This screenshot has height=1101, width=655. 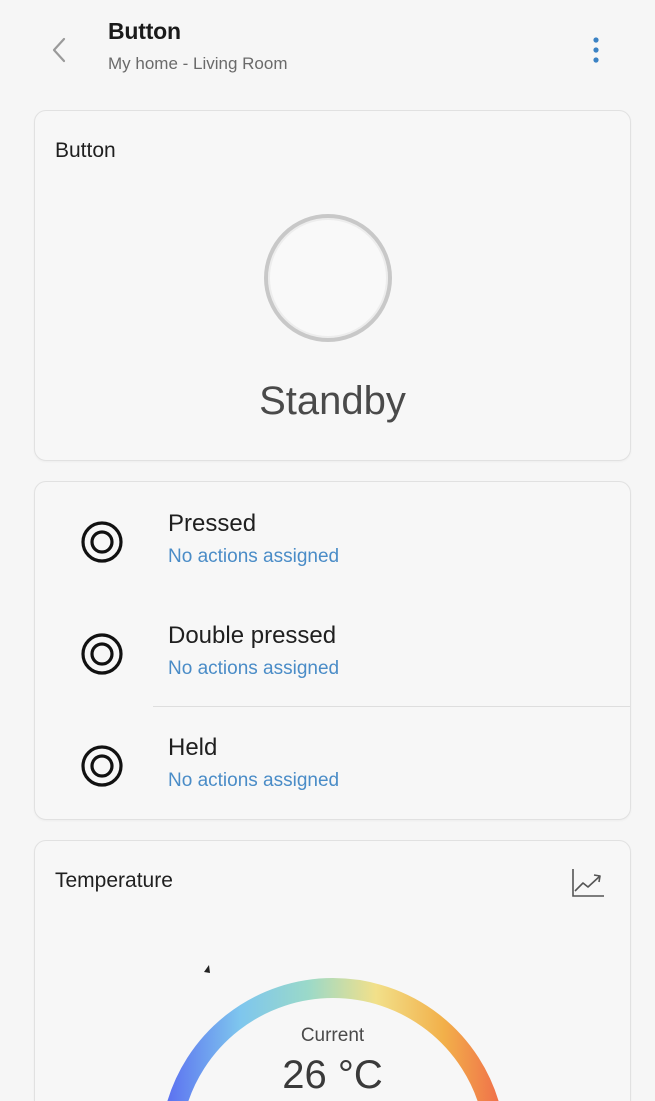 What do you see at coordinates (328, 278) in the screenshot?
I see `button-state-ring-icon` at bounding box center [328, 278].